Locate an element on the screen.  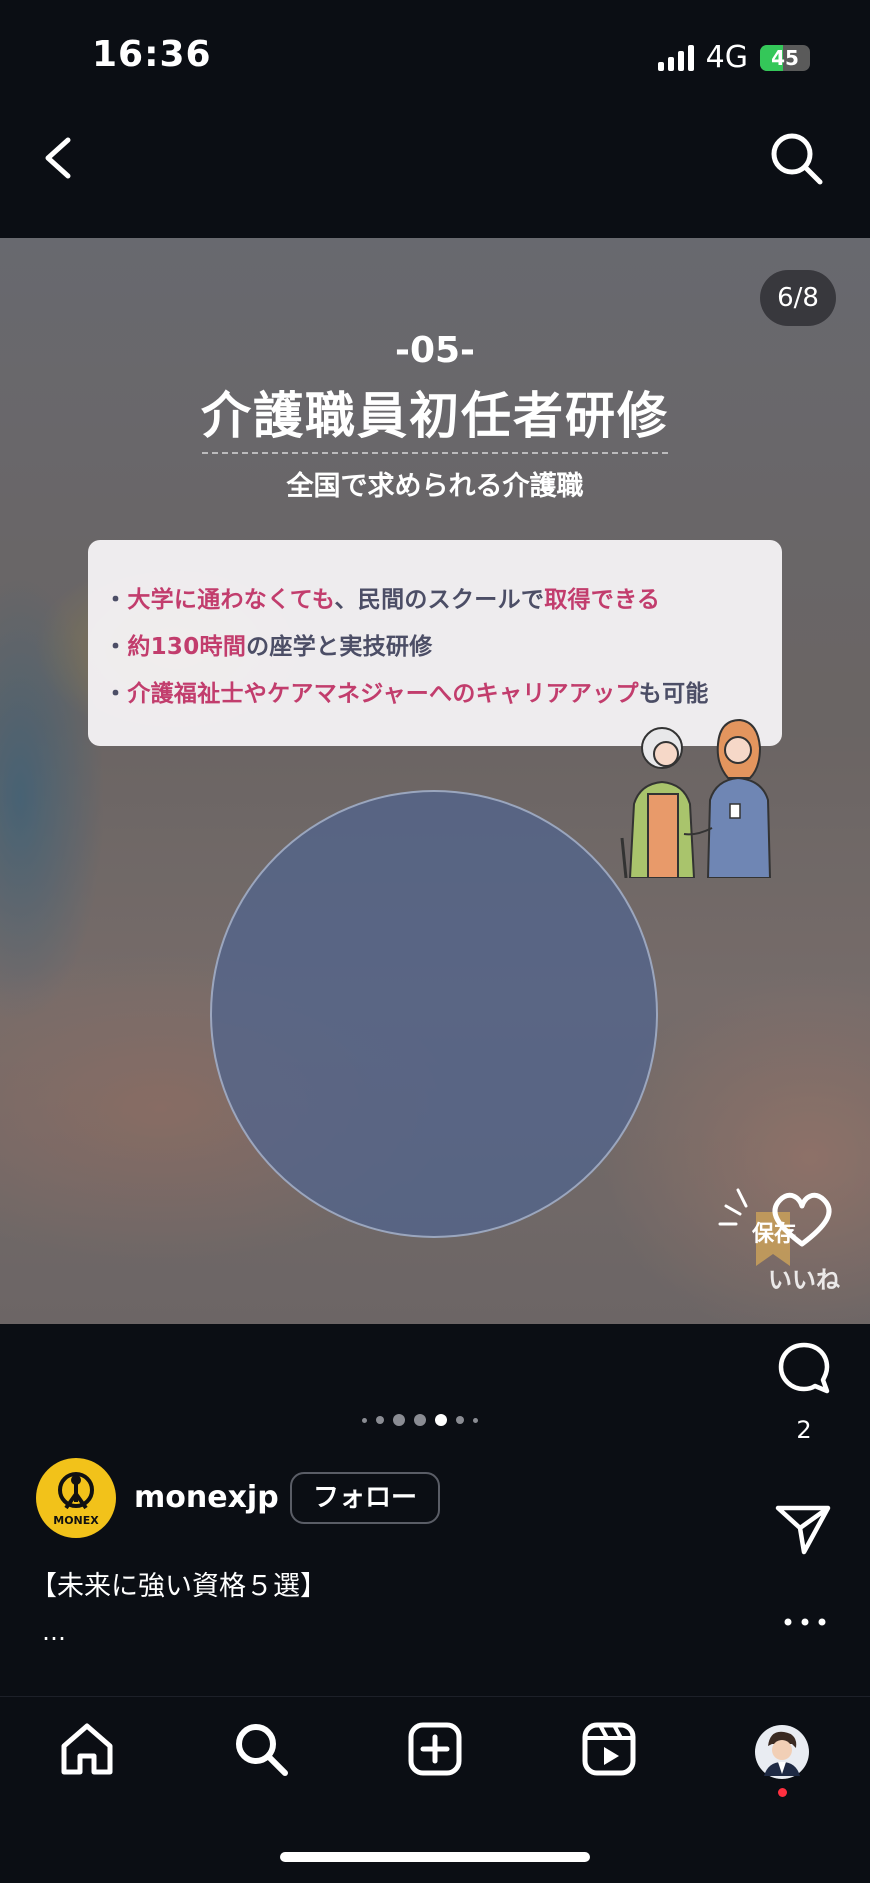
monex-logo-icon: MONEX is located at coordinates (76, 1499).